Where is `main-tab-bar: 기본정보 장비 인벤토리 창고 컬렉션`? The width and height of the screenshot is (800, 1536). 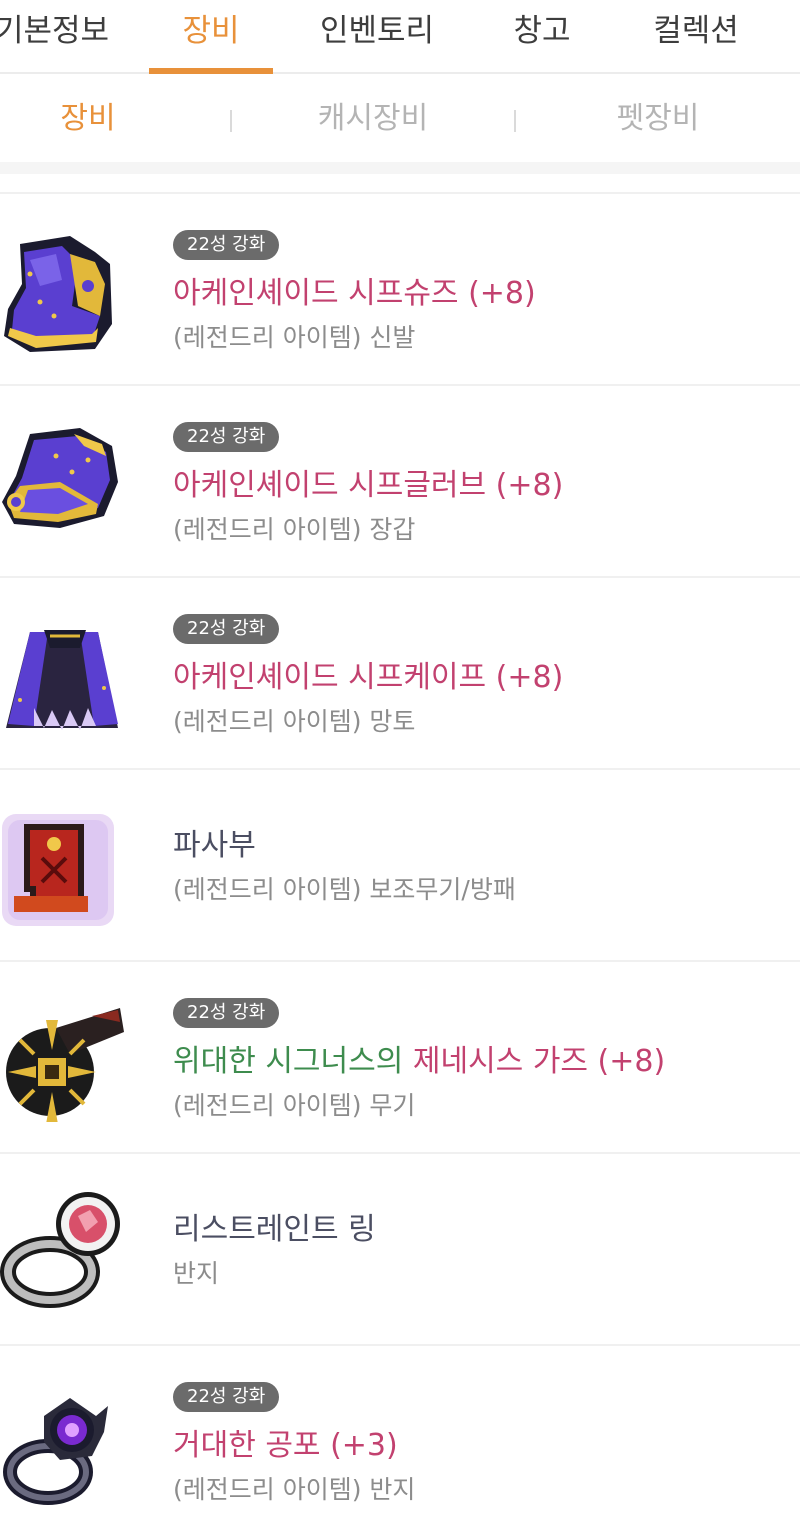 main-tab-bar: 기본정보 장비 인벤토리 창고 컬렉션 is located at coordinates (400, 37).